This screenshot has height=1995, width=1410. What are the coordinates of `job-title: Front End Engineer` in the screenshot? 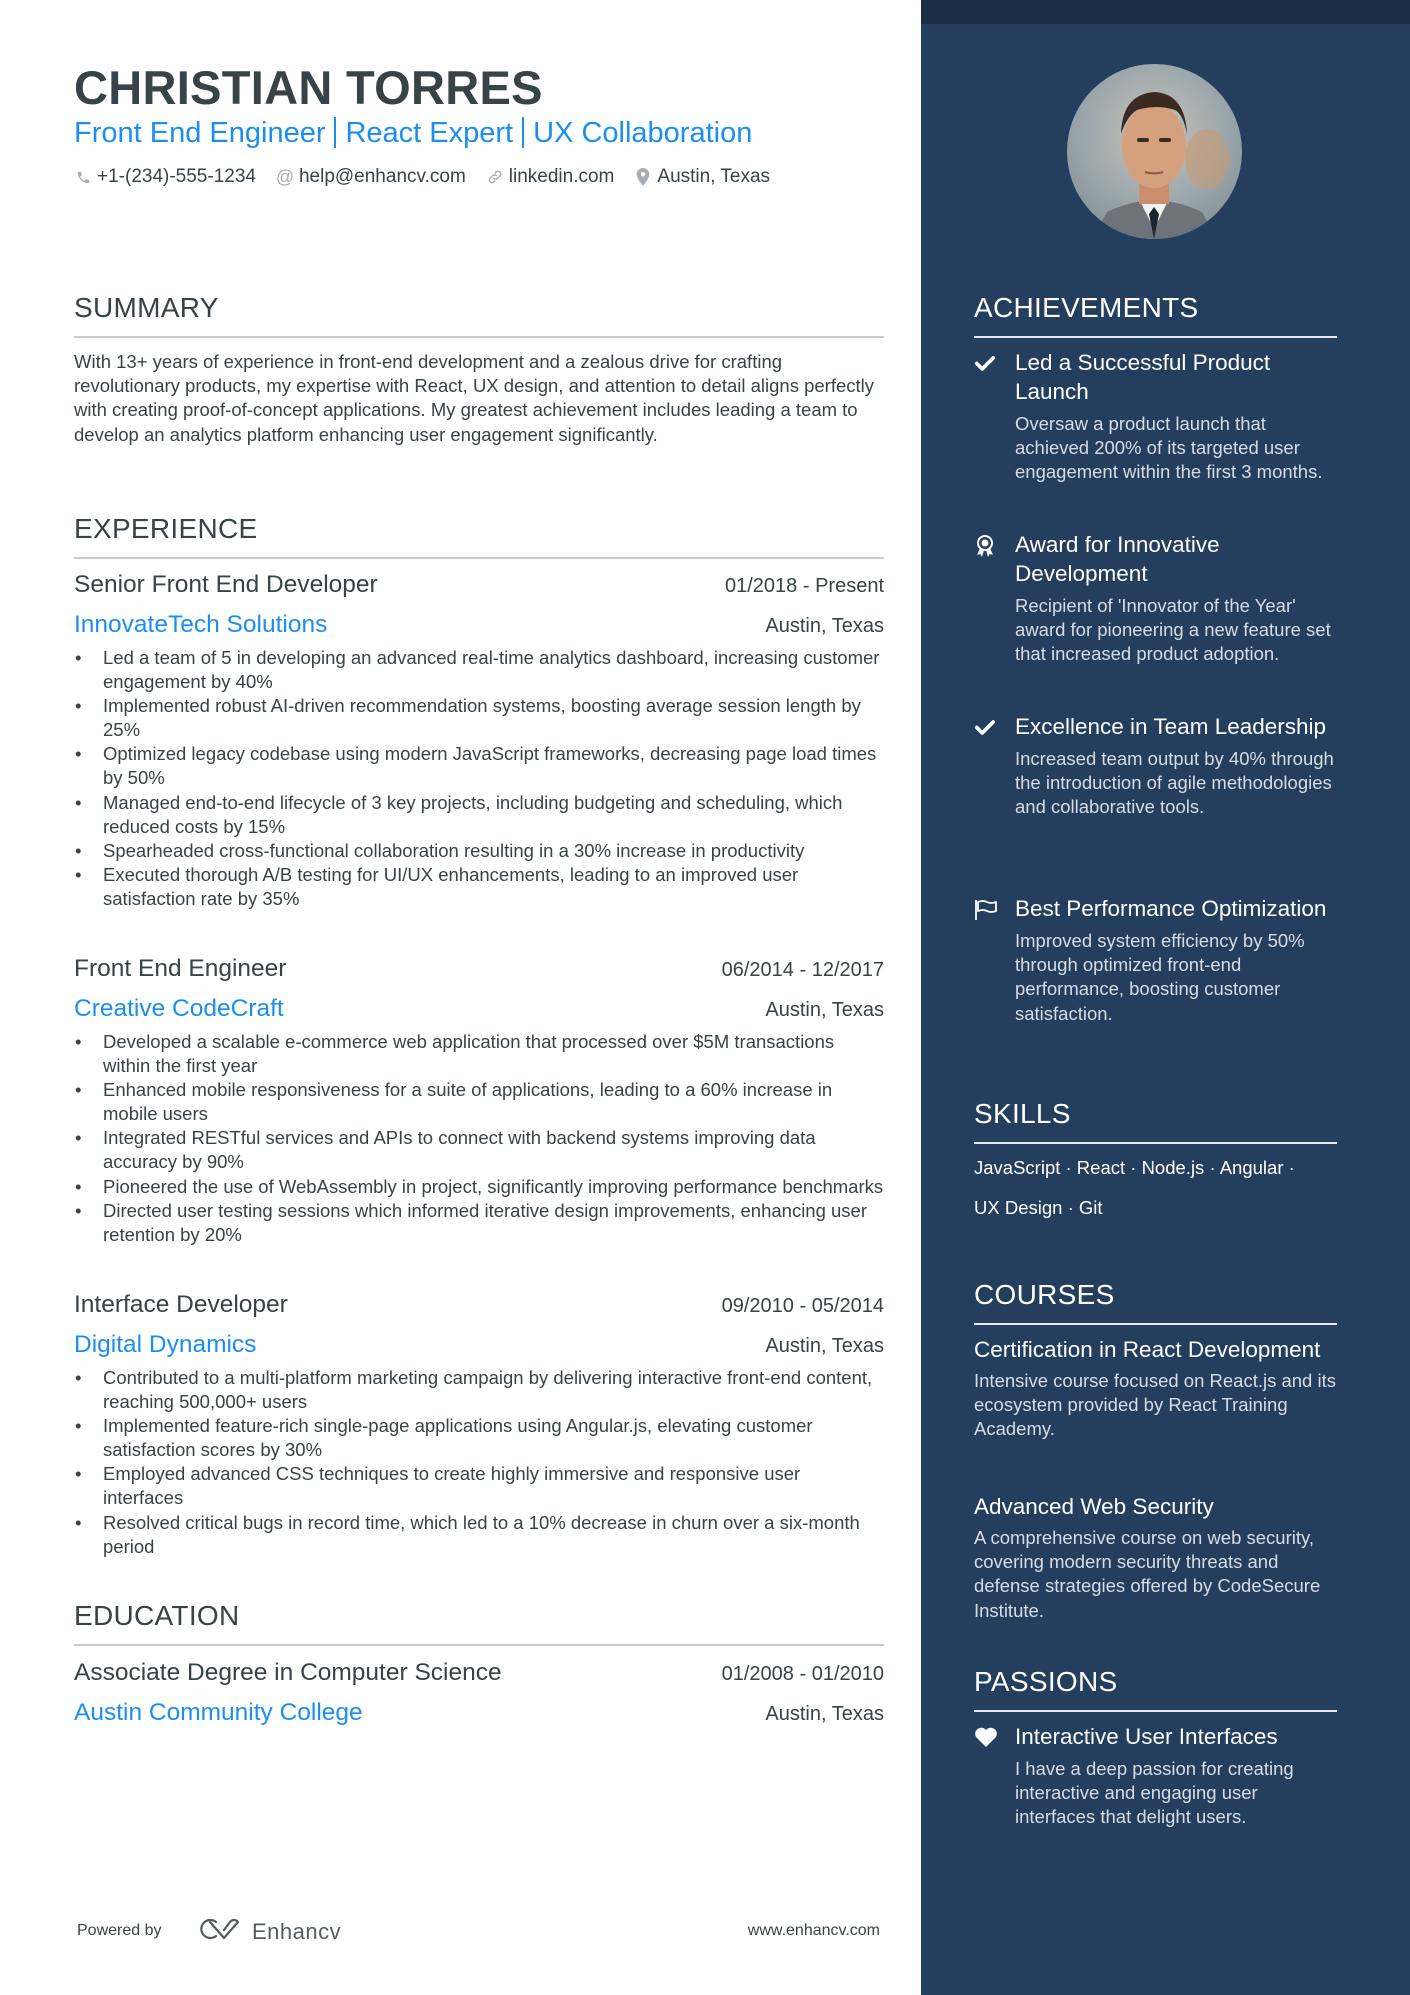 It's located at (180, 968).